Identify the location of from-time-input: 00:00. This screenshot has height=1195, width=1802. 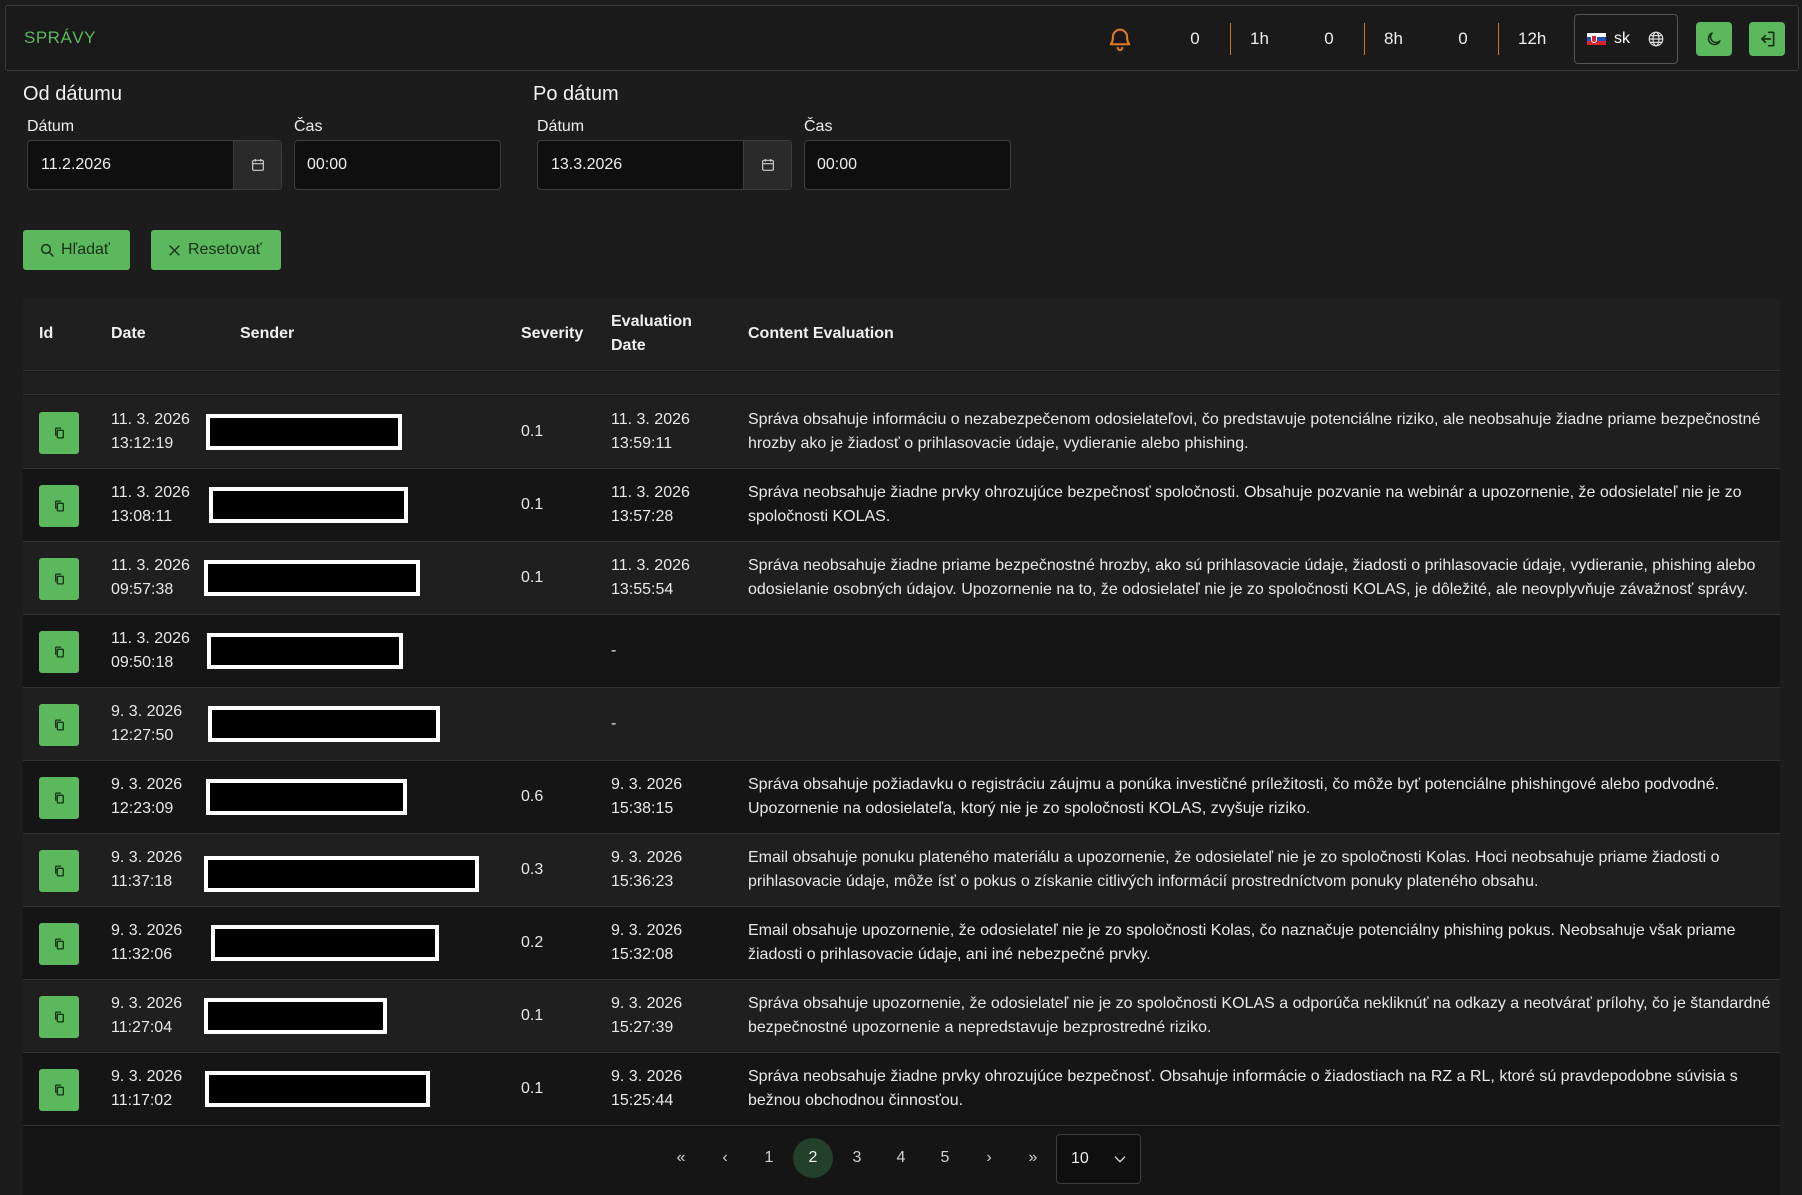
(397, 165).